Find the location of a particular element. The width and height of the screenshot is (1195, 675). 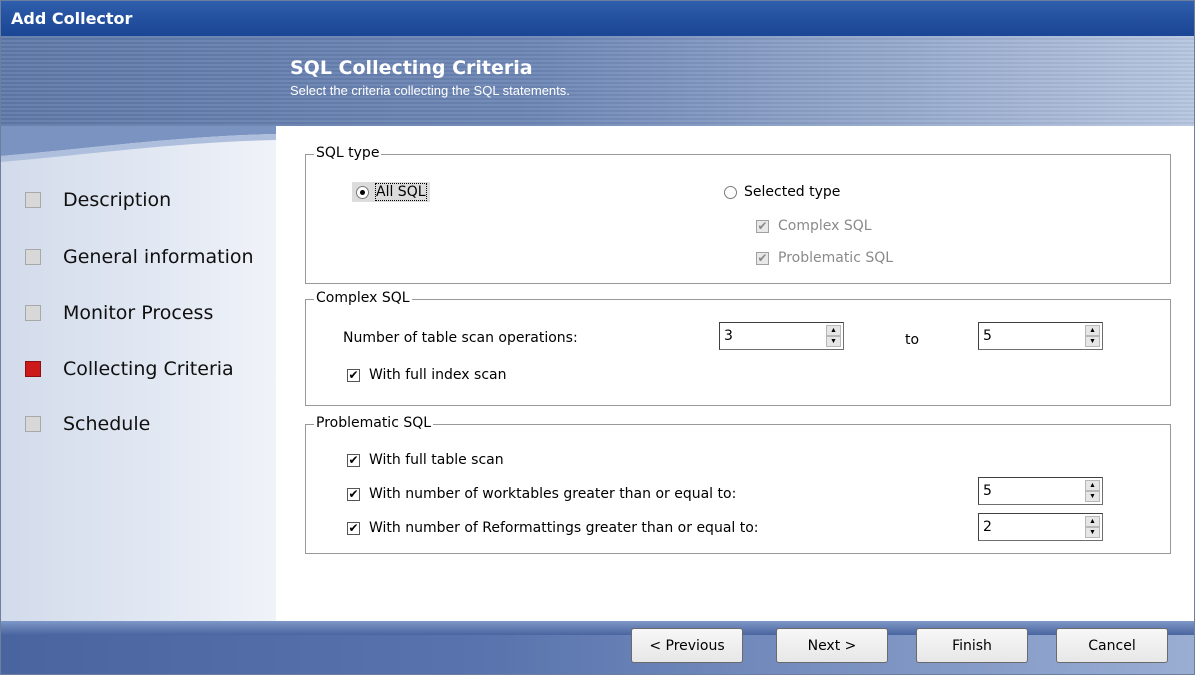

header-swoosh is located at coordinates (138, 144).